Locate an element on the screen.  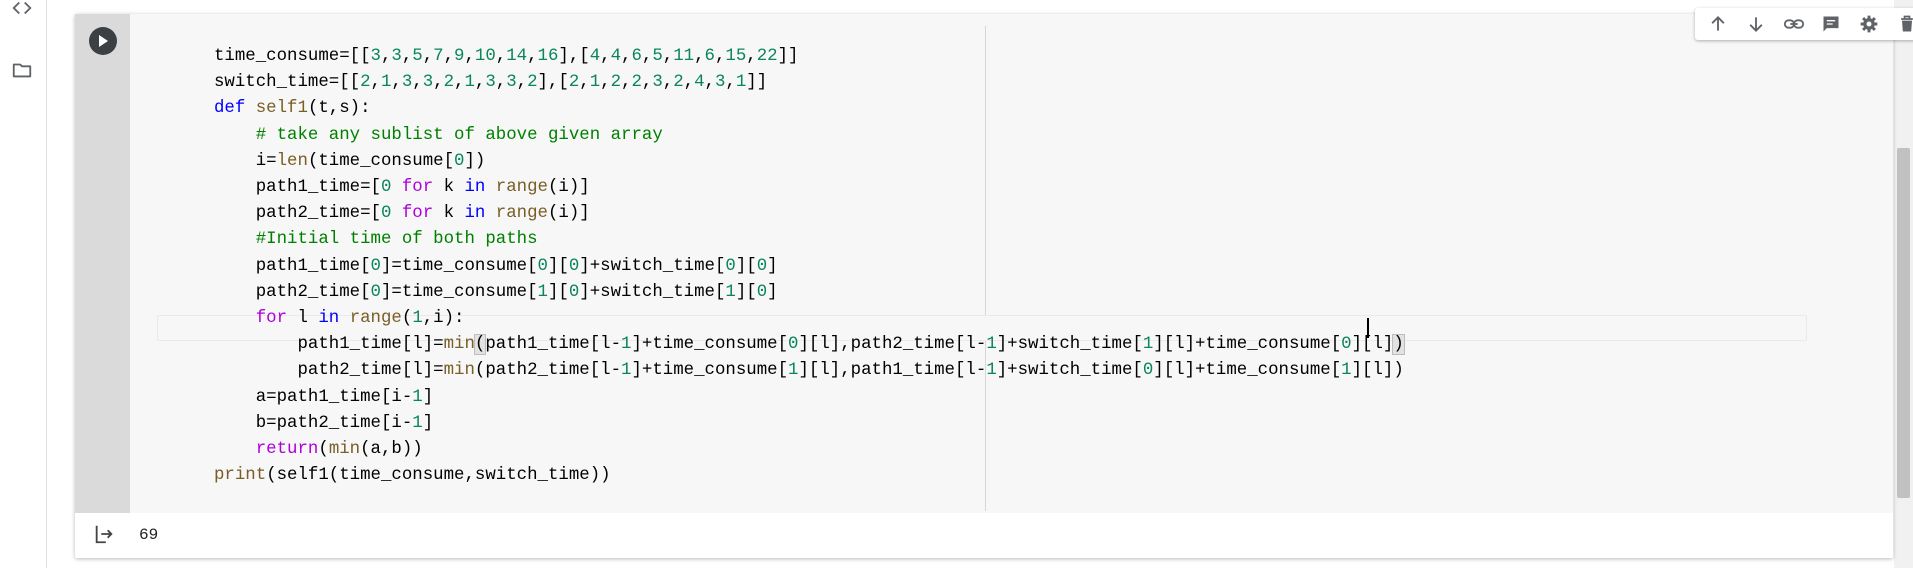
code-line: b=path2_time[i-1] is located at coordinates (324, 423).